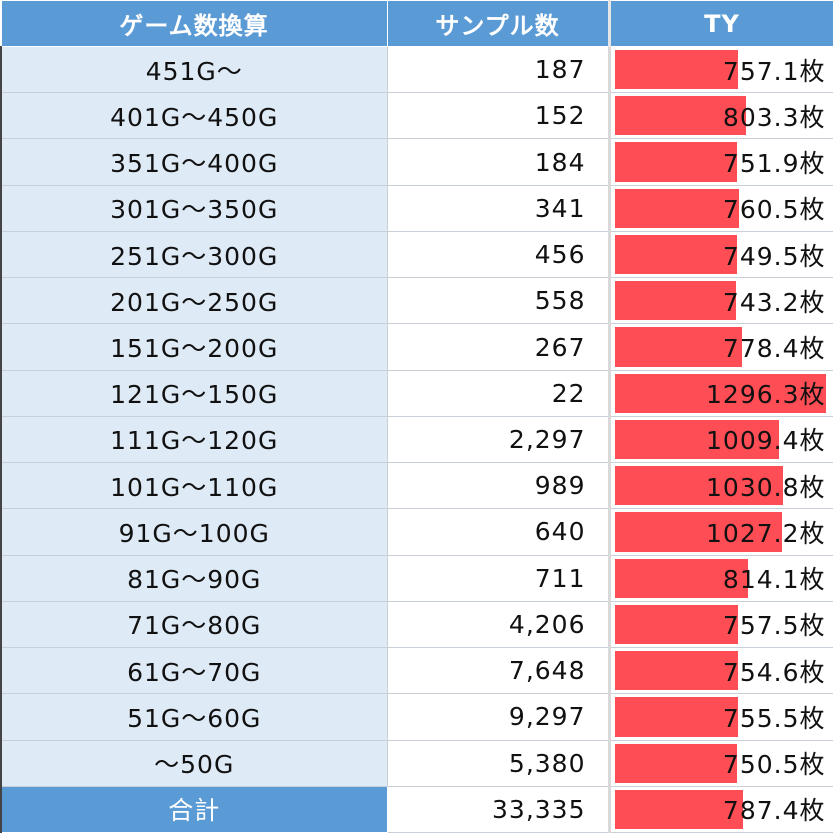 This screenshot has width=833, height=833. Describe the element at coordinates (498, 624) in the screenshot. I see `sample-count-cell: 4,206` at that location.